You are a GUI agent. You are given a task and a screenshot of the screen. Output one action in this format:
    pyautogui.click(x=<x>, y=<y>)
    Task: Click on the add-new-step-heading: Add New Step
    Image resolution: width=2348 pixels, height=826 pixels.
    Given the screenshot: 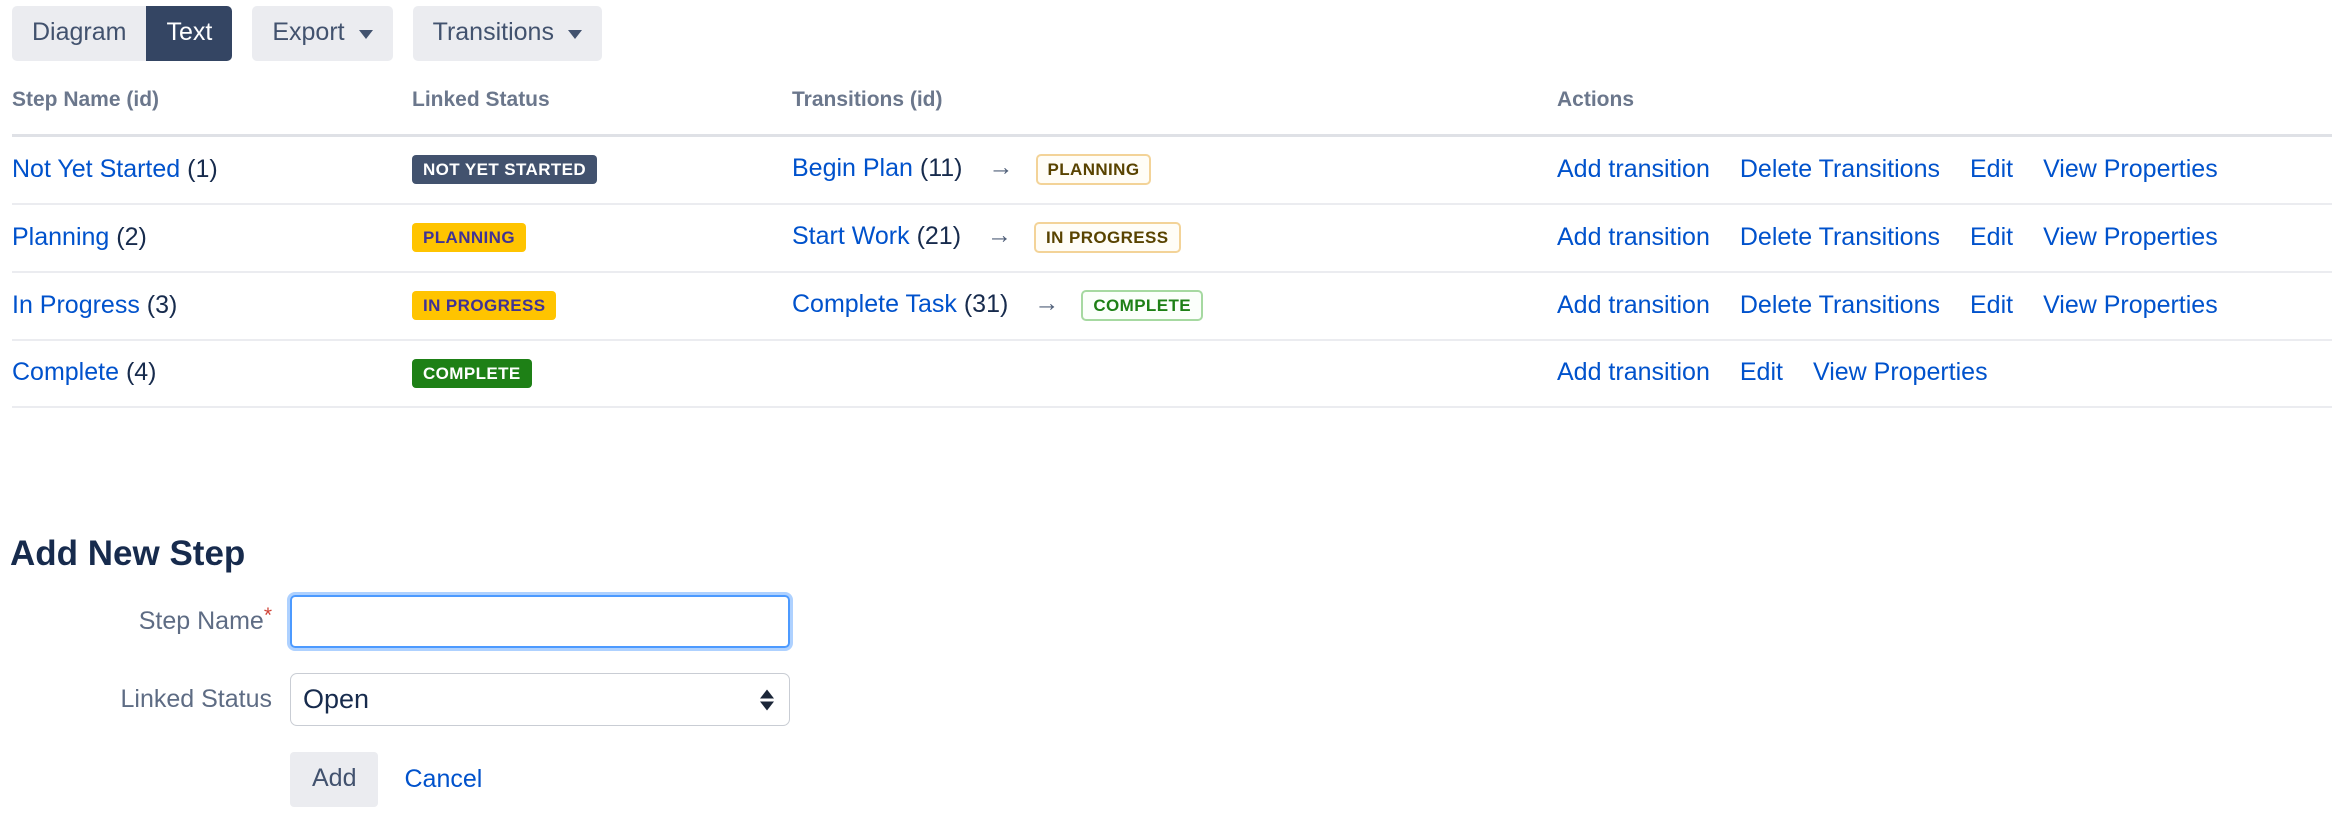 What is the action you would take?
    pyautogui.click(x=128, y=553)
    